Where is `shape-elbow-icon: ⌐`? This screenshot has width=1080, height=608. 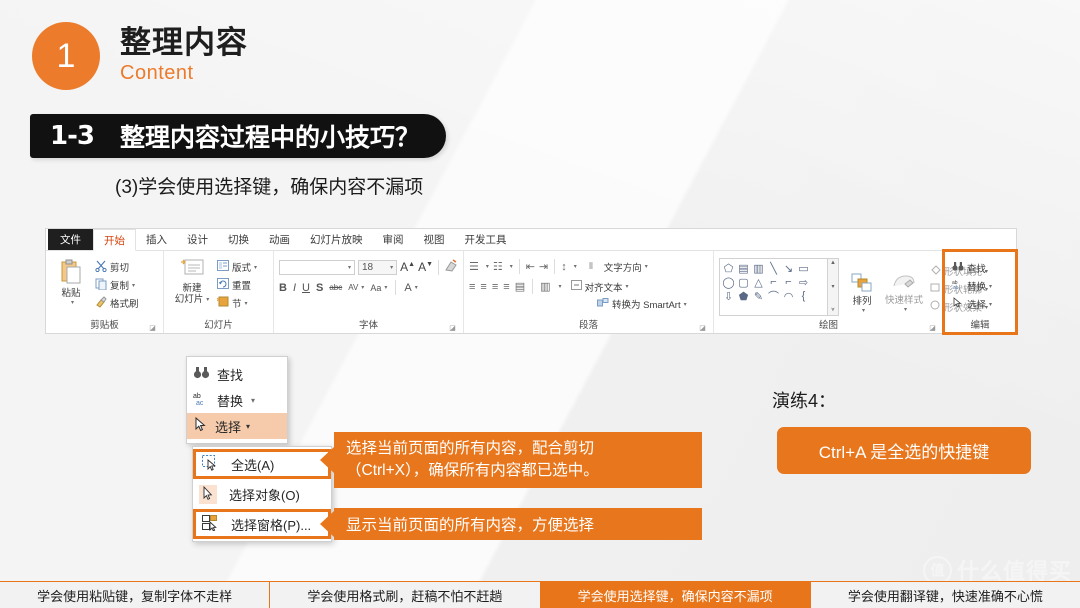 shape-elbow-icon: ⌐ is located at coordinates (773, 282).